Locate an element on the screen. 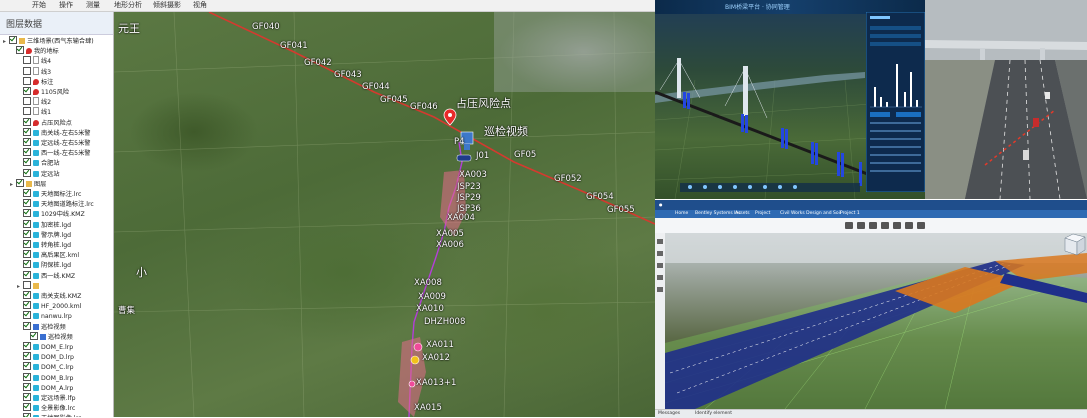 Image resolution: width=1087 pixels, height=418 pixels. layer-tree-item: 全景影像.lrc is located at coordinates (46, 408).